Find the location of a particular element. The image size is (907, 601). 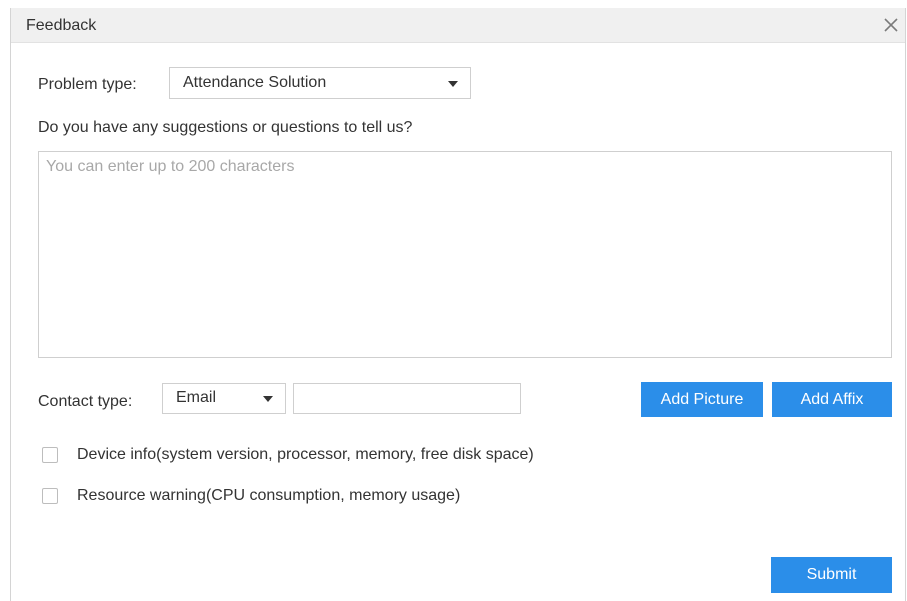

close-button is located at coordinates (891, 25).